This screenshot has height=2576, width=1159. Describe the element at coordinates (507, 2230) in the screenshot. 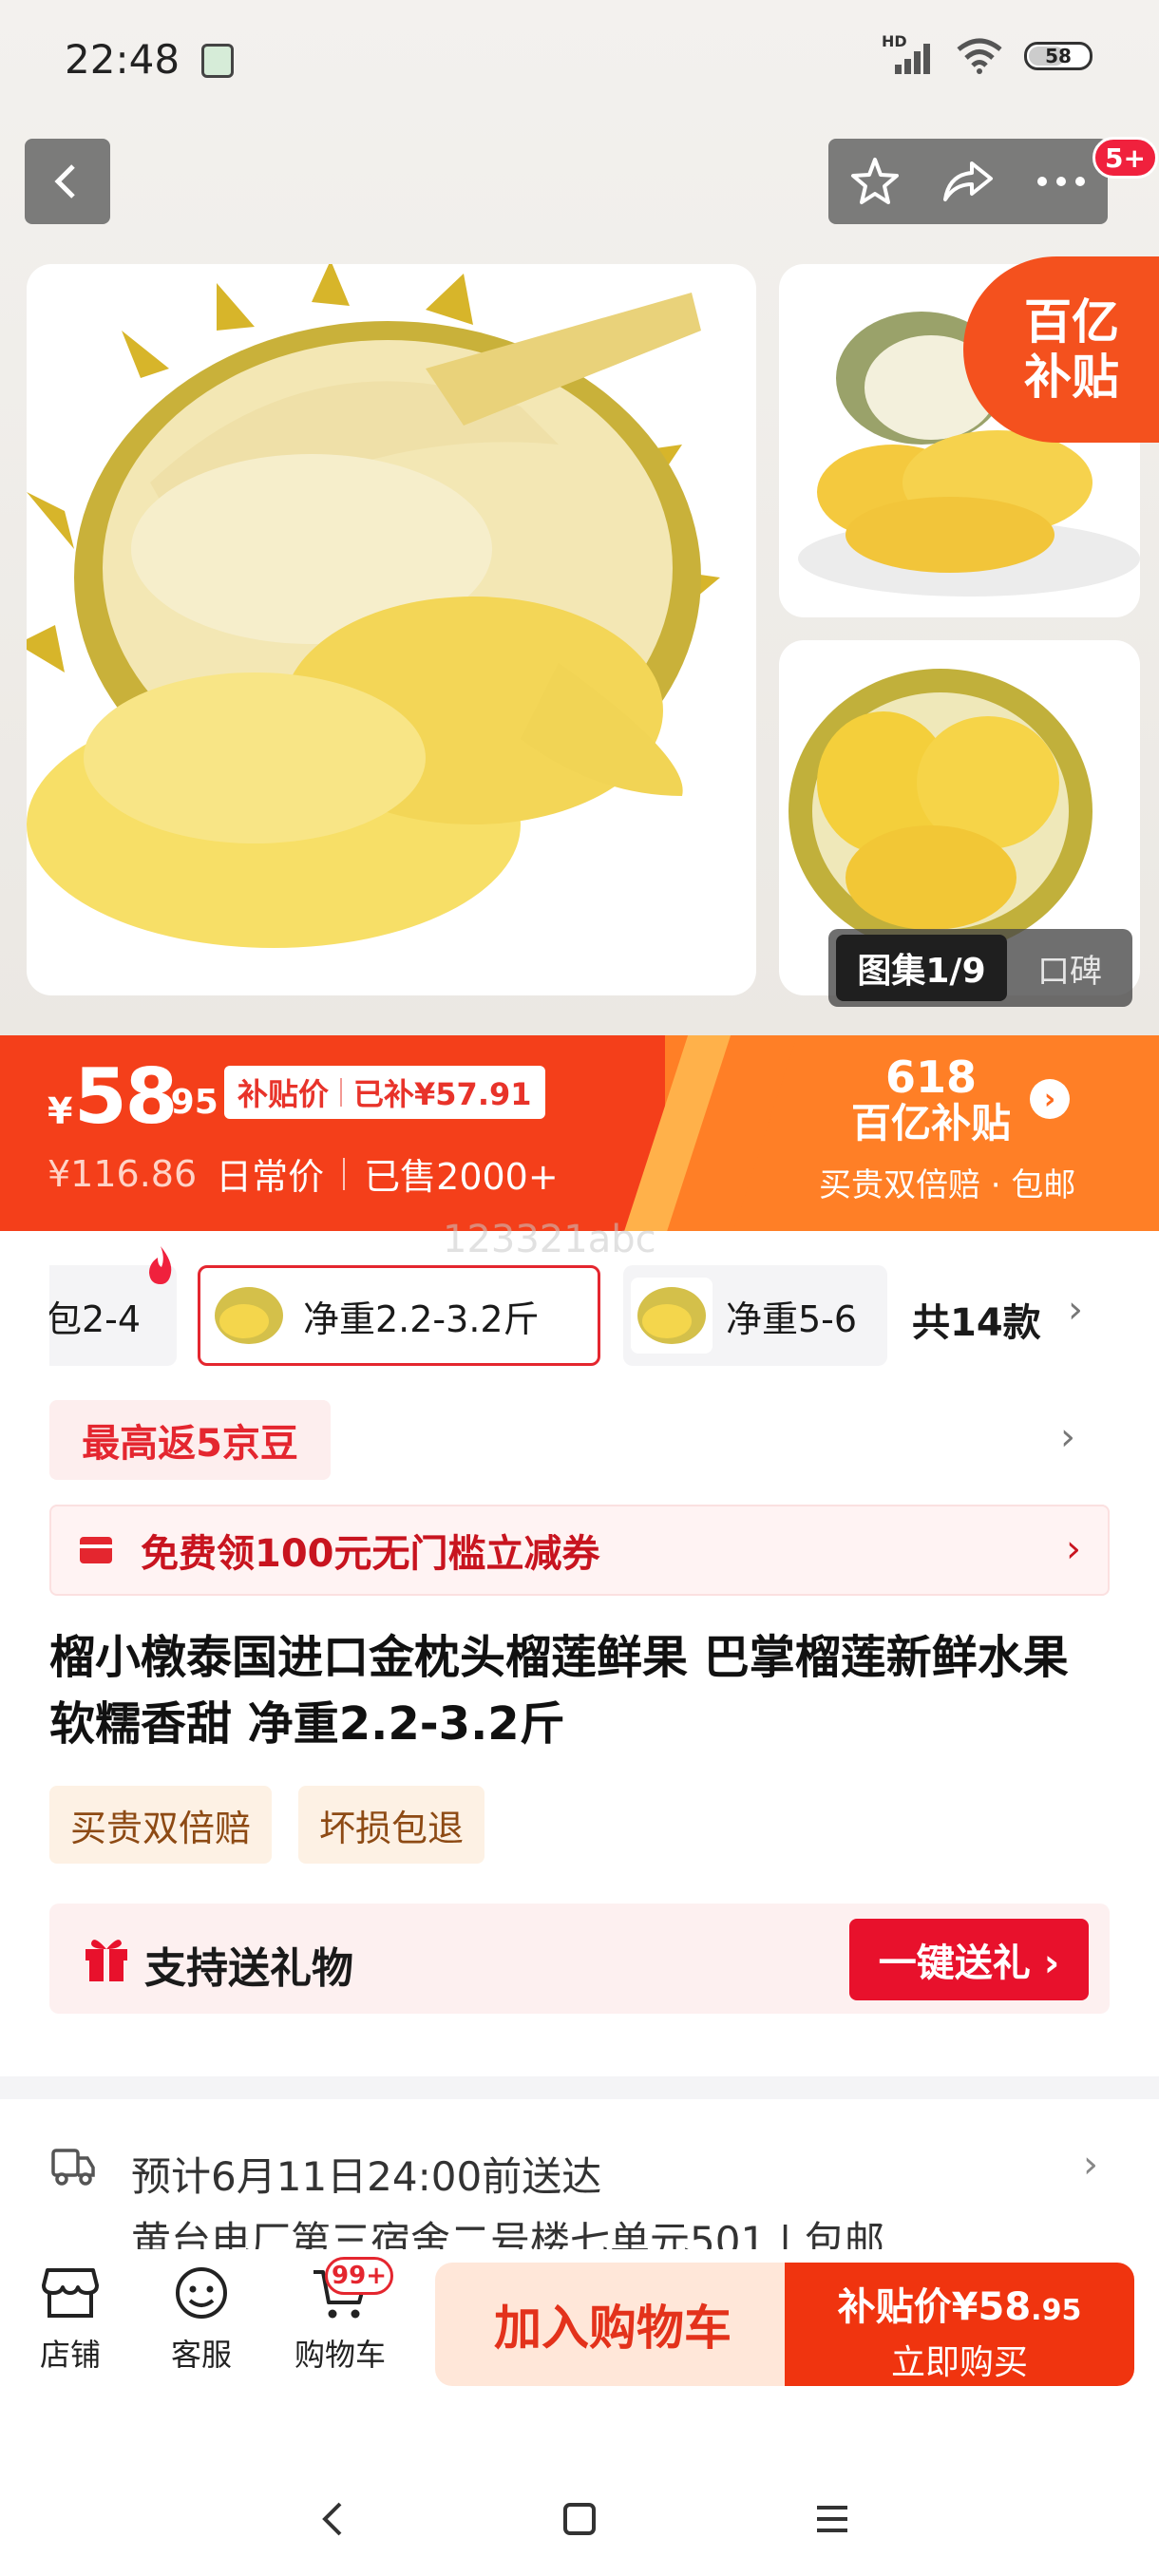

I see `delivery-address: 黄台电厂第三宿舍二号楼七单元501 | 包邮` at that location.